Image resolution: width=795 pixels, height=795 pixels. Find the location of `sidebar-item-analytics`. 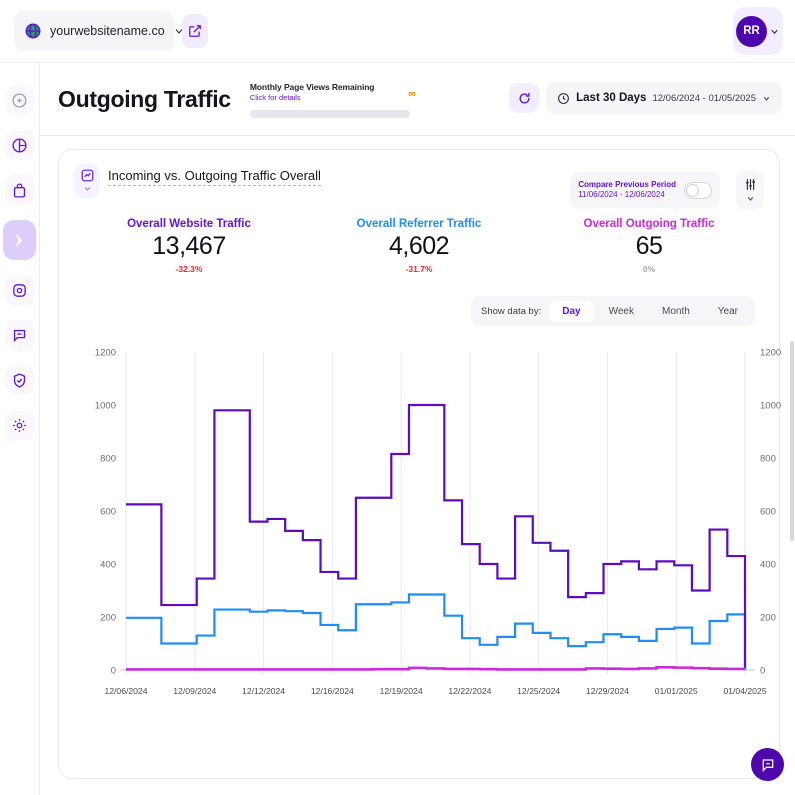

sidebar-item-analytics is located at coordinates (19, 145).